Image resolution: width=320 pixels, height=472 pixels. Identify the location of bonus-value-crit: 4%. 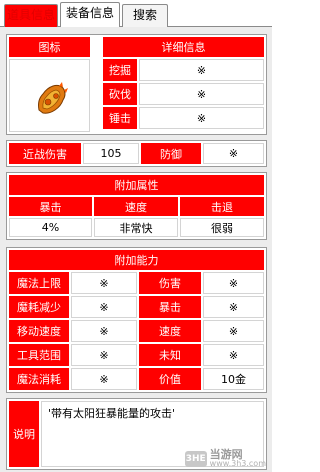
(50, 227).